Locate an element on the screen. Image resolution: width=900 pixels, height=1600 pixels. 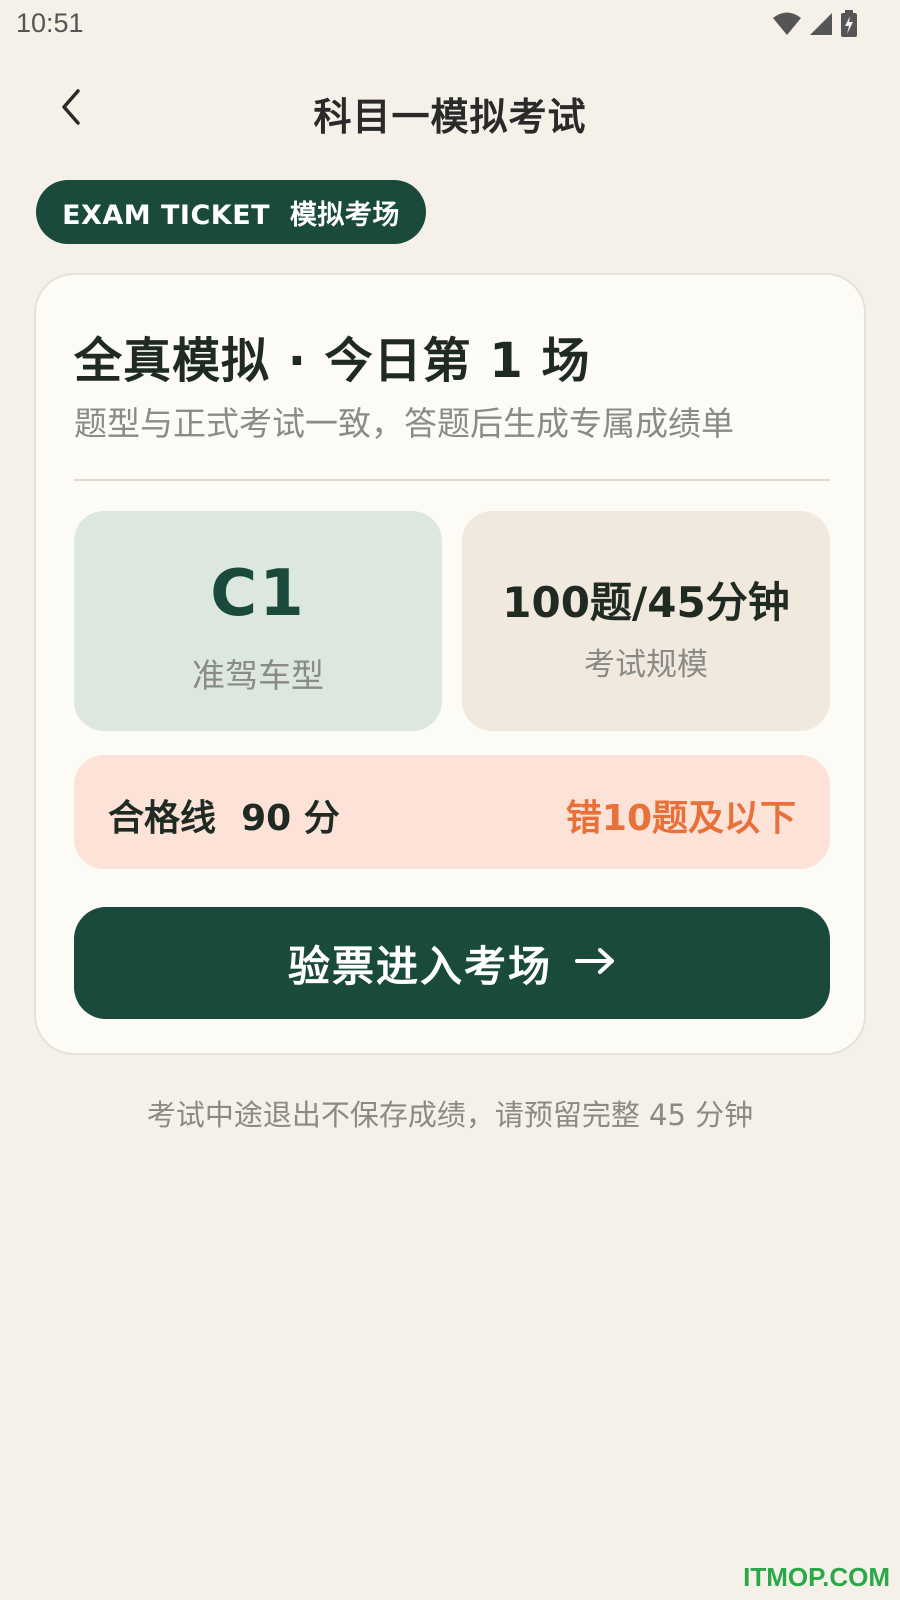
enter-exam-label: 验票进入考场 is located at coordinates (419, 966).